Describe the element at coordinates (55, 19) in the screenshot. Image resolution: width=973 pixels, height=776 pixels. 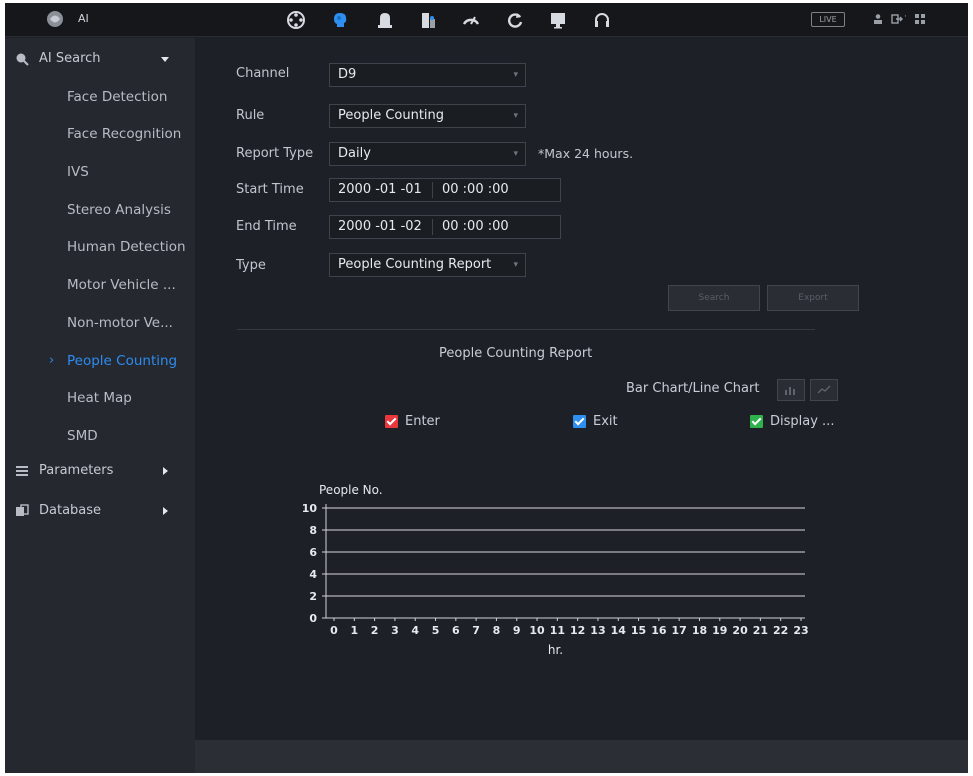
I see `ai-logo-icon` at that location.